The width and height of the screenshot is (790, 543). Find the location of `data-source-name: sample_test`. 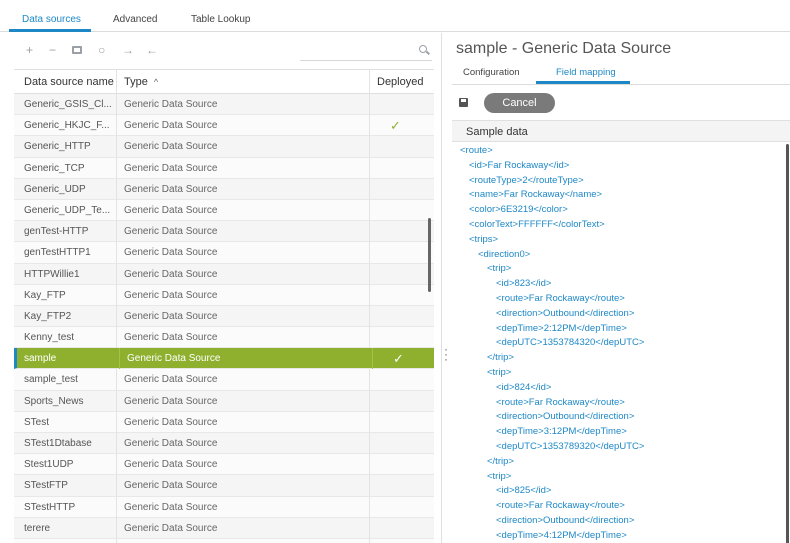

data-source-name: sample_test is located at coordinates (51, 380).